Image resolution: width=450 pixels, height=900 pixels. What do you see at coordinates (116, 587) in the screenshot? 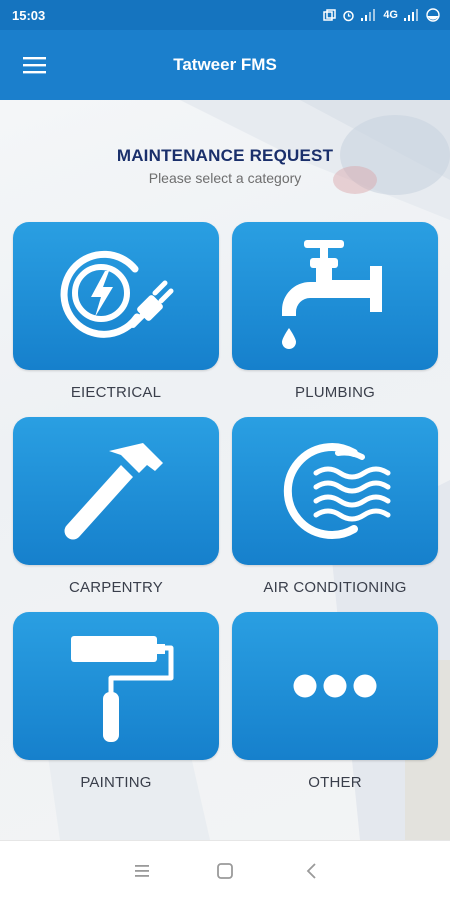
I see `category-carpentry-label: CARPENTRY` at bounding box center [116, 587].